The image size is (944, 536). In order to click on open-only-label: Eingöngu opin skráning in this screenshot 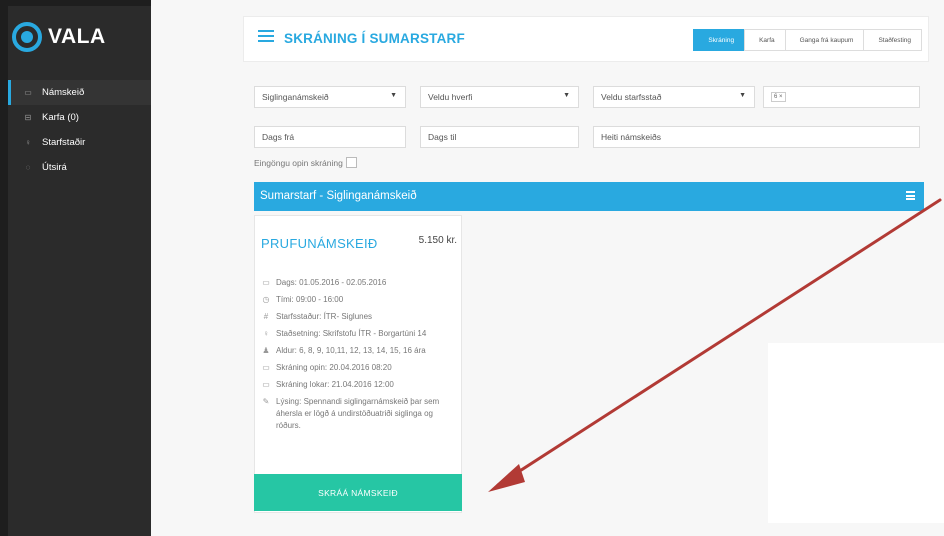, I will do `click(298, 162)`.